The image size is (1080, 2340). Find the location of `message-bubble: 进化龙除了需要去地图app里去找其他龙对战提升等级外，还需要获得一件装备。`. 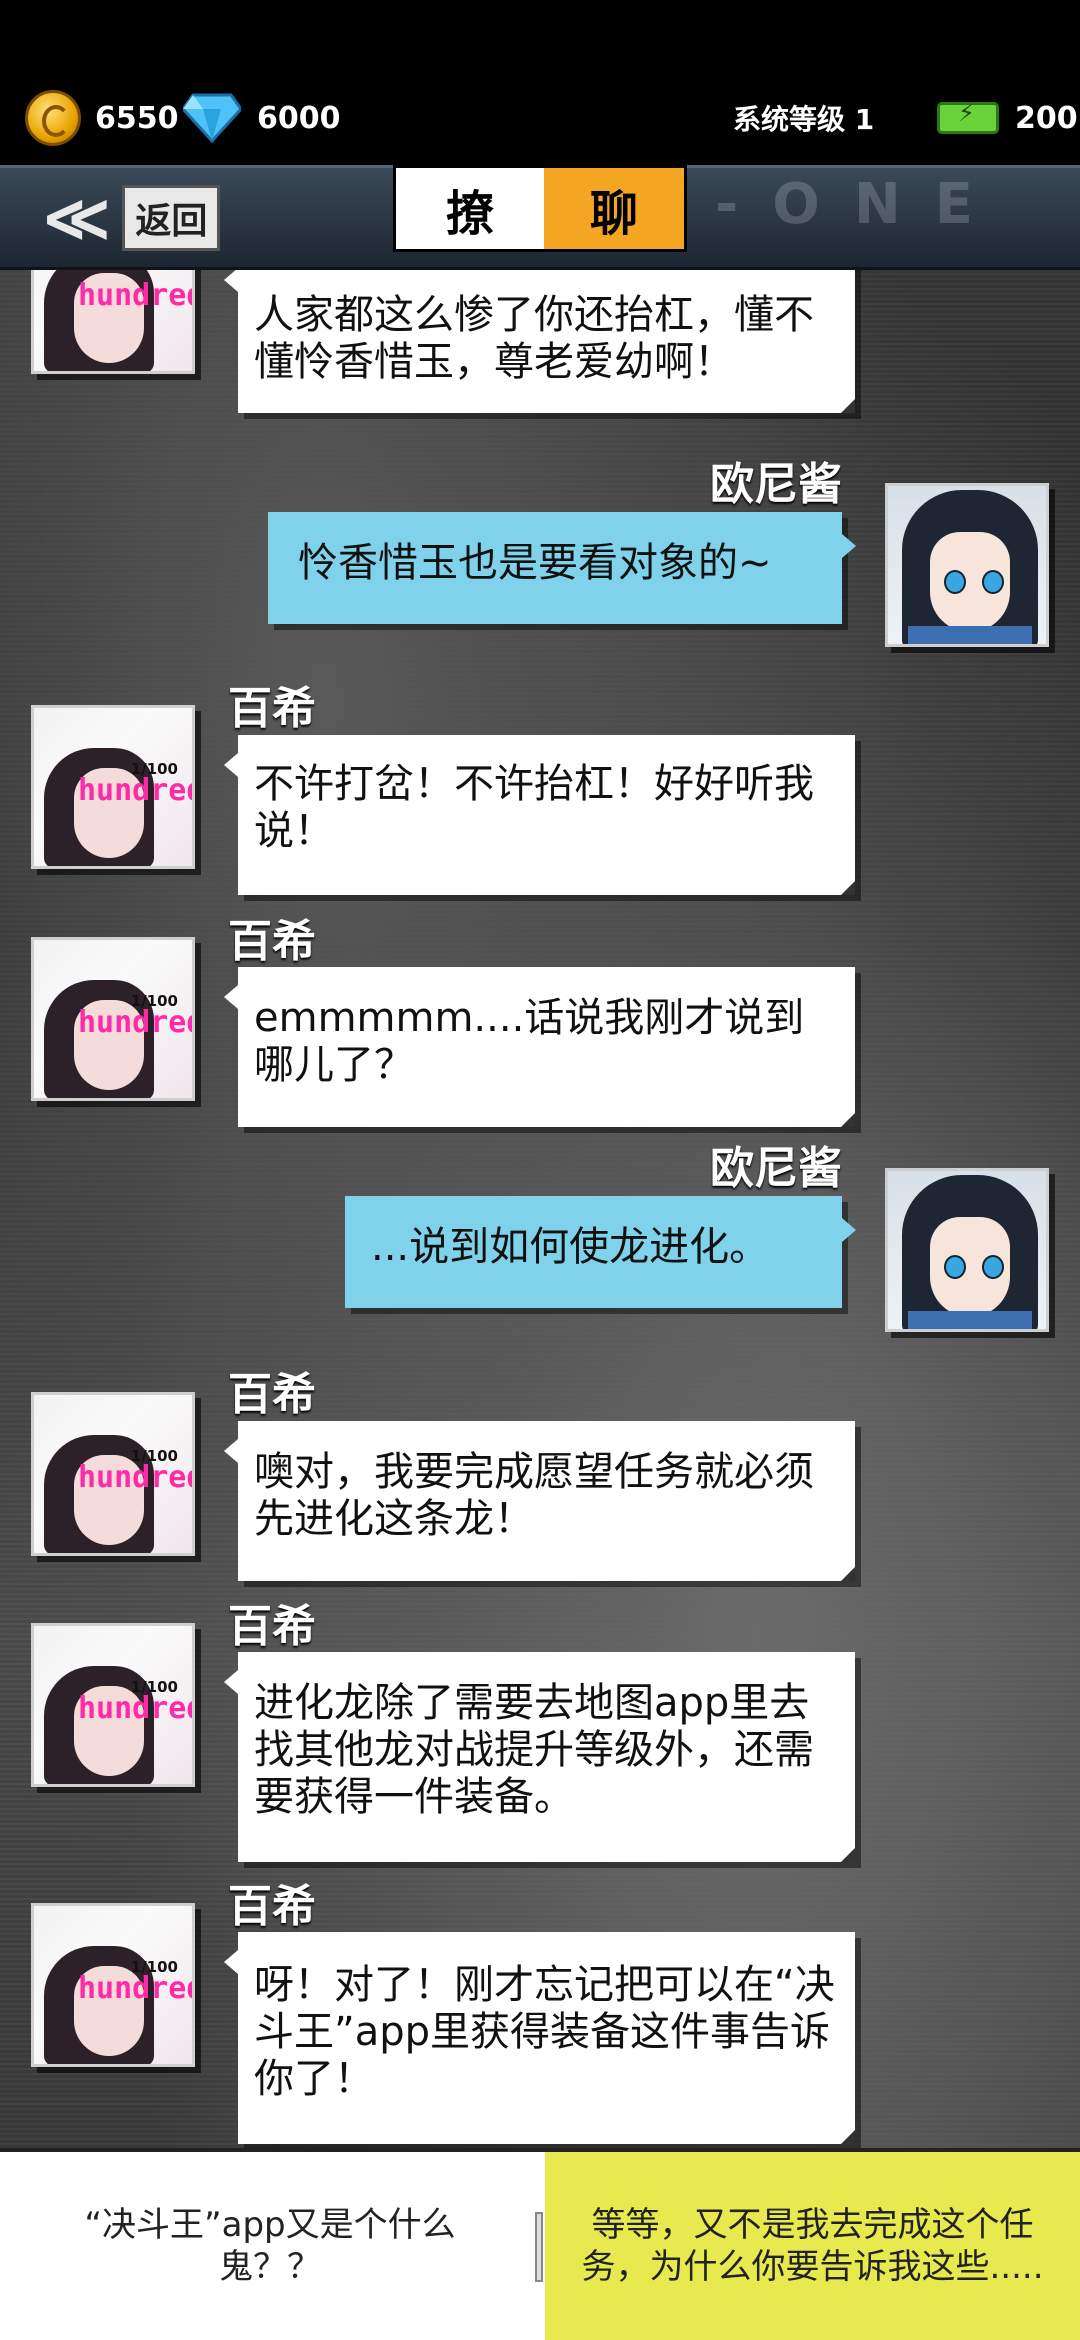

message-bubble: 进化龙除了需要去地图app里去找其他龙对战提升等级外，还需要获得一件装备。 is located at coordinates (539, 1757).